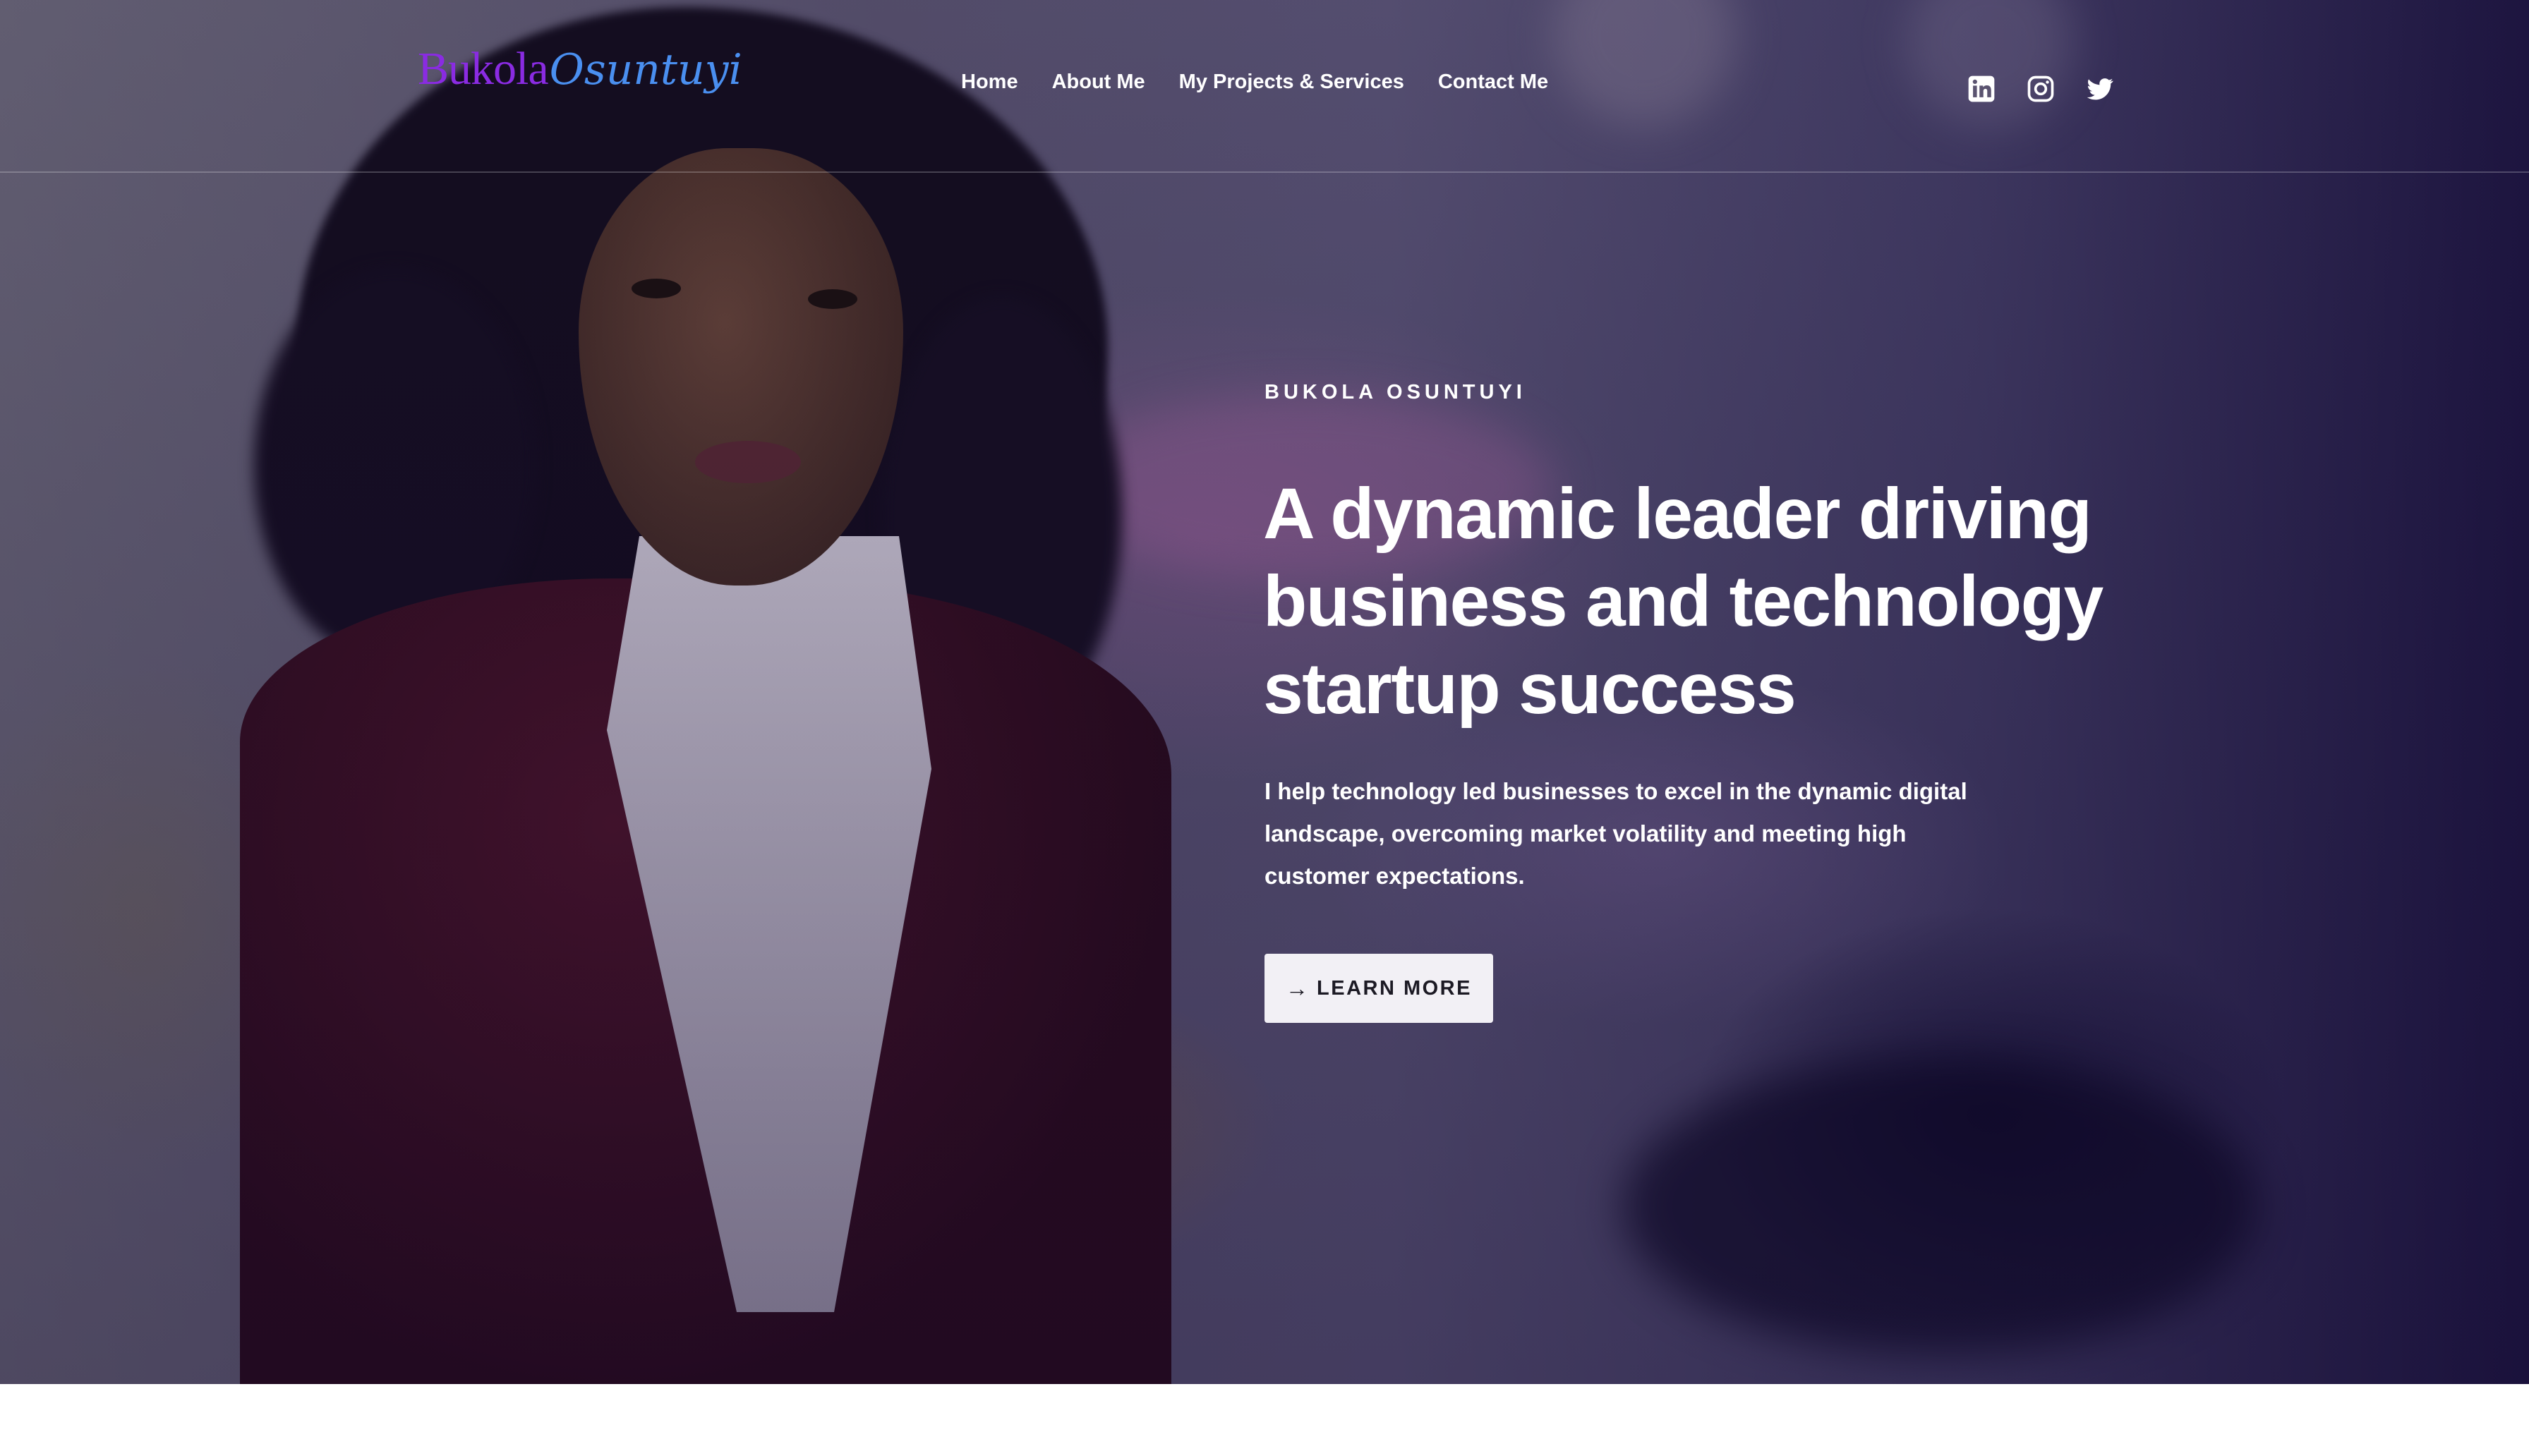  I want to click on site-logo: Bukola Osuntuyi, so click(580, 88).